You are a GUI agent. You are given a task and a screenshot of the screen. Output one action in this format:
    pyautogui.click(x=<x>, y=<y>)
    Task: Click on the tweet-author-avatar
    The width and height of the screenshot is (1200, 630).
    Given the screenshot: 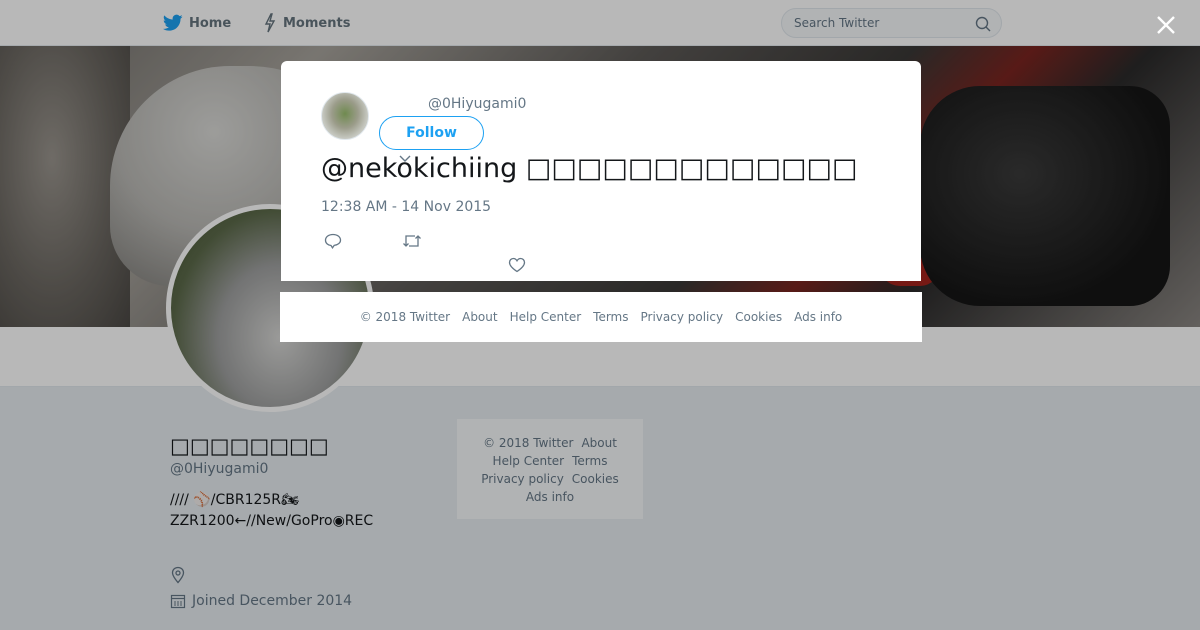 What is the action you would take?
    pyautogui.click(x=345, y=116)
    